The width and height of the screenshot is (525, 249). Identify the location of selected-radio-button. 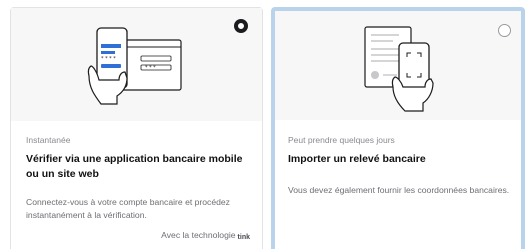
(241, 26).